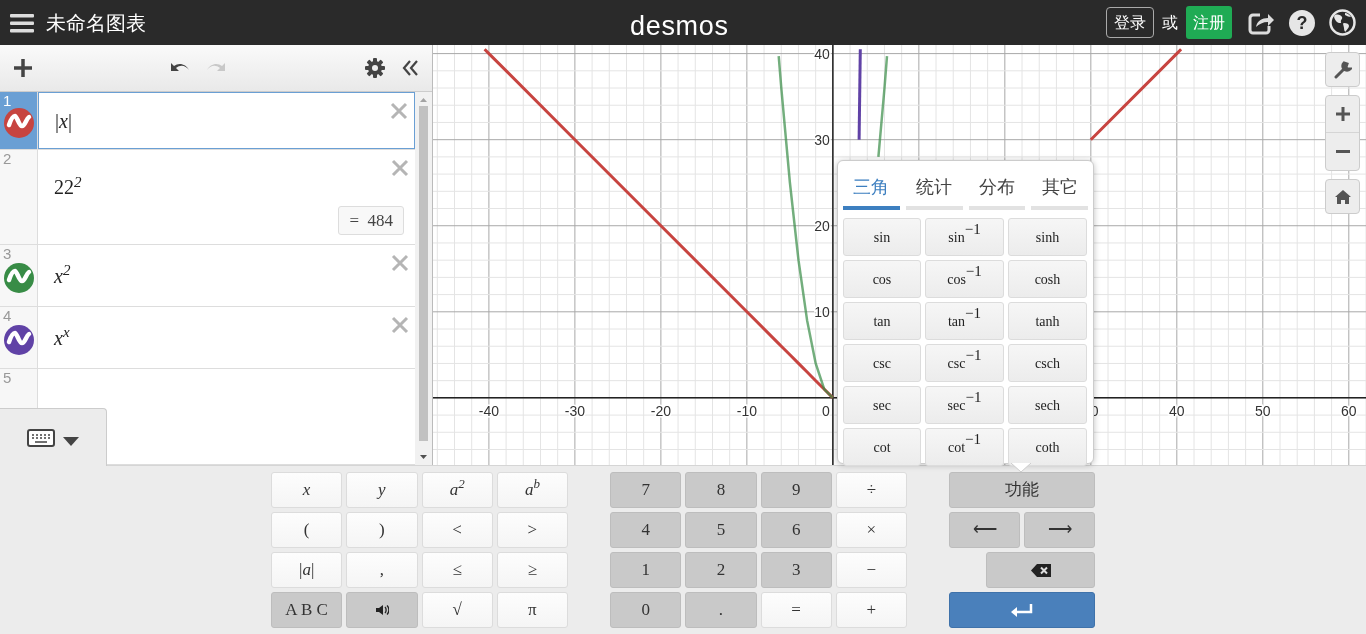  What do you see at coordinates (410, 68) in the screenshot?
I see `collapse-icon` at bounding box center [410, 68].